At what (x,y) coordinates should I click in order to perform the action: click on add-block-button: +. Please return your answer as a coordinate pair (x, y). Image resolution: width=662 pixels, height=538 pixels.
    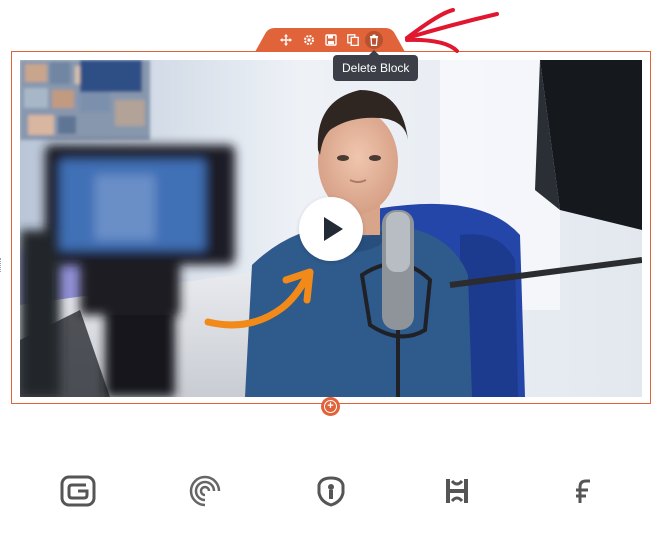
    Looking at the image, I should click on (330, 406).